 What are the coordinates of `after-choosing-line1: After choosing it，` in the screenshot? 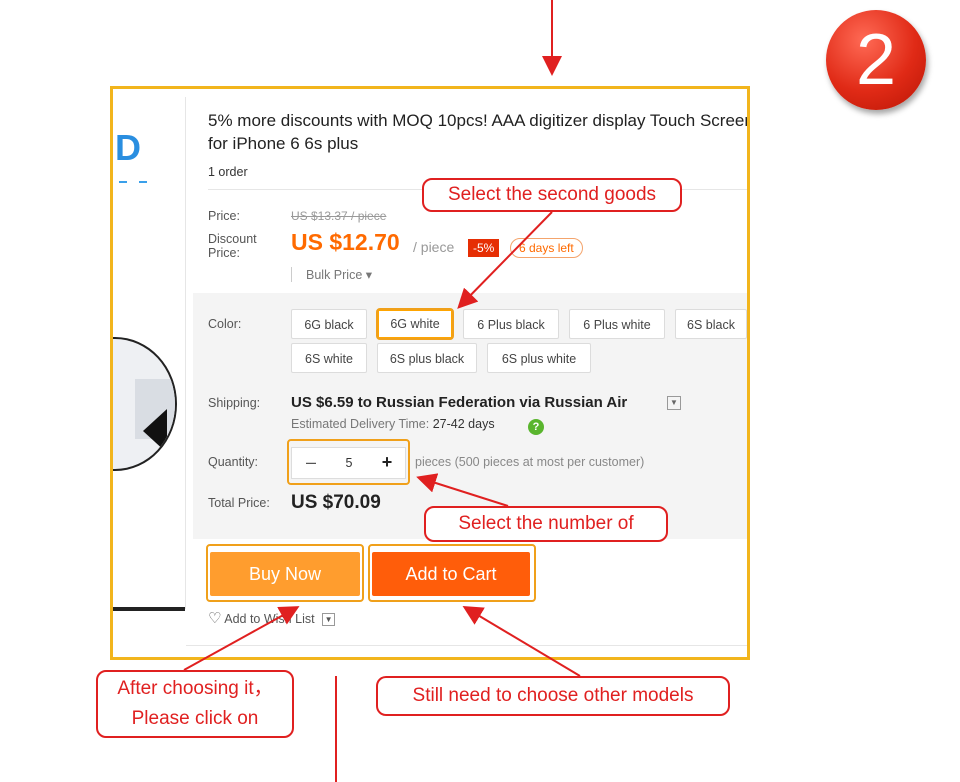 It's located at (195, 688).